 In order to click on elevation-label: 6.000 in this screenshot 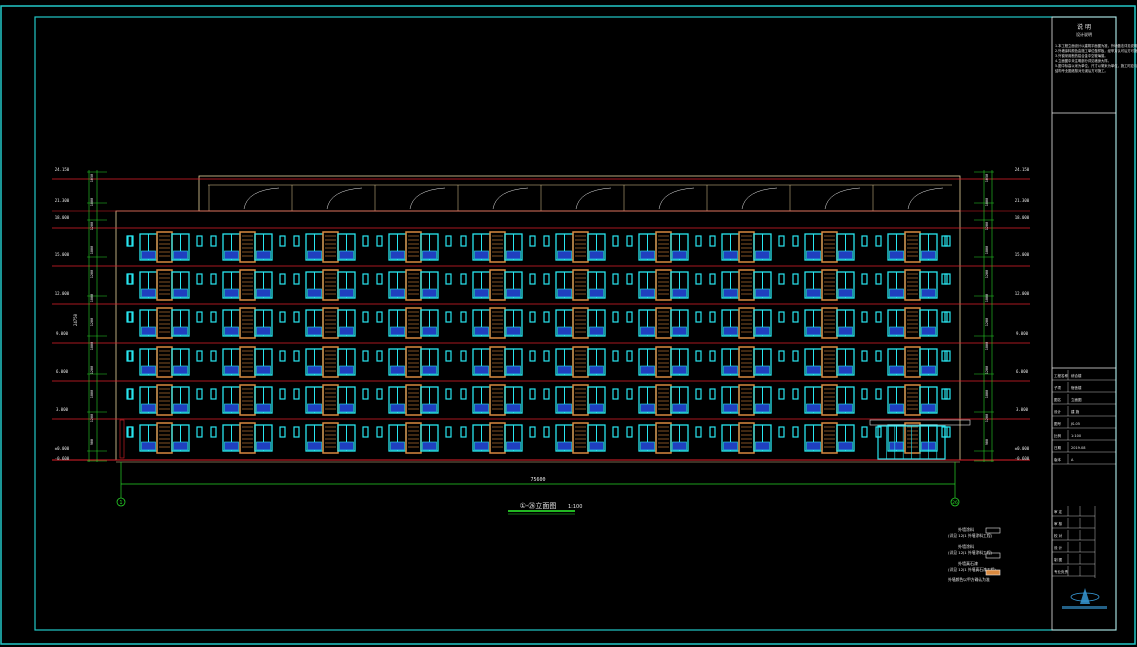, I will do `click(62, 371)`.